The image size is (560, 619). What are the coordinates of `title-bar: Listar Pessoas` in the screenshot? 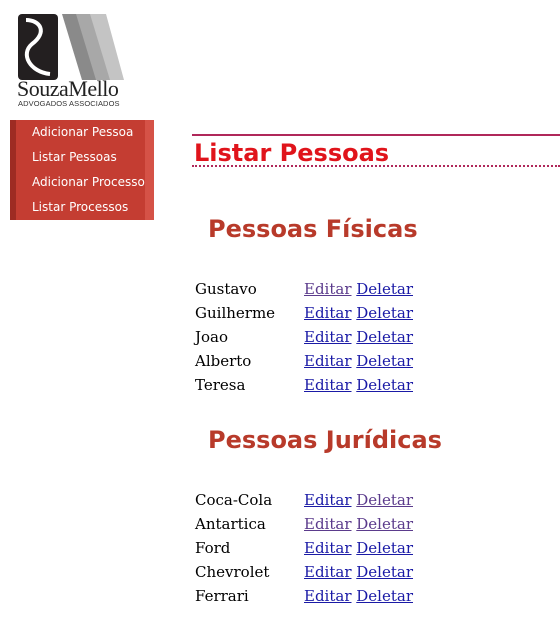 It's located at (376, 150).